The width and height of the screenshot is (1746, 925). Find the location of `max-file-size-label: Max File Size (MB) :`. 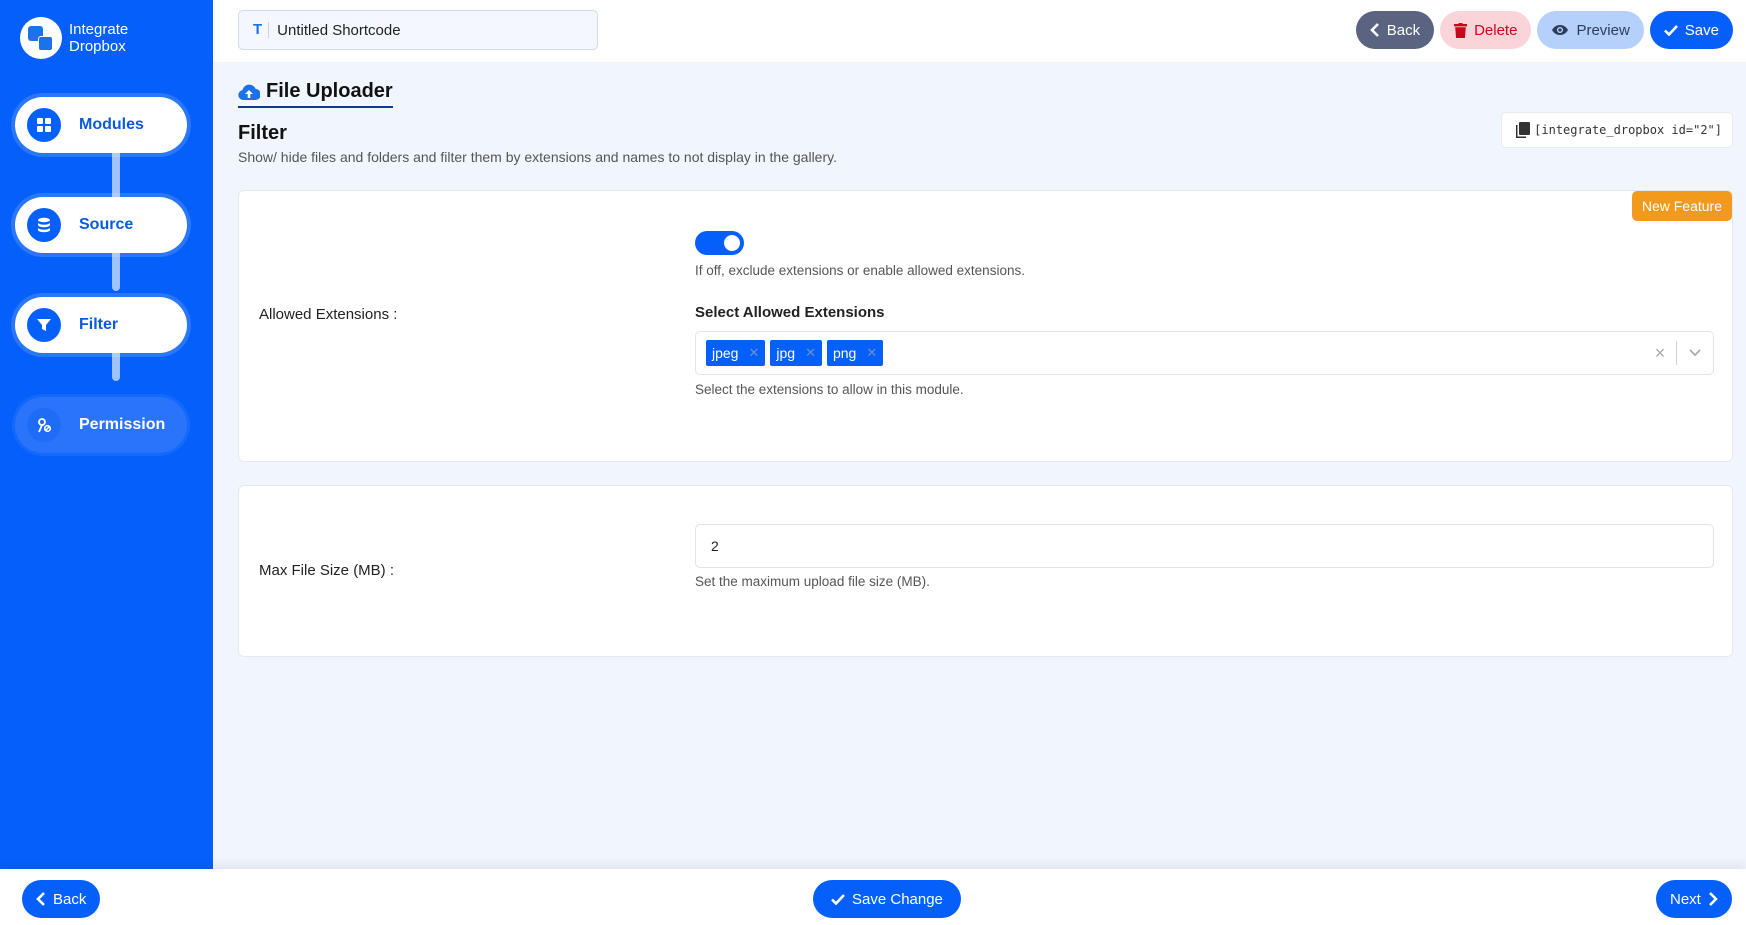

max-file-size-label: Max File Size (MB) : is located at coordinates (327, 570).